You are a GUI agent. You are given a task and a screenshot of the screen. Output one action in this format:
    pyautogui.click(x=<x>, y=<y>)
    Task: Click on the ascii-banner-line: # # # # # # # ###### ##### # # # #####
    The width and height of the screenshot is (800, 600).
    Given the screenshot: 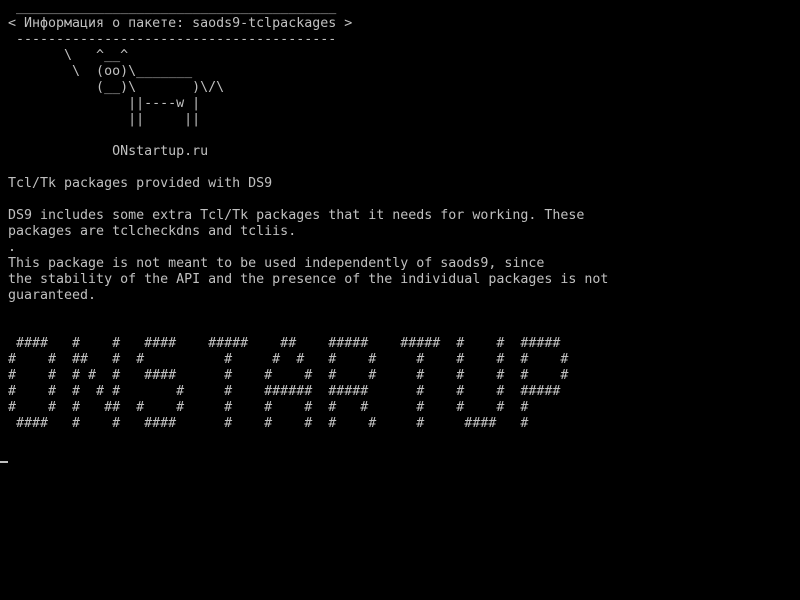 What is the action you would take?
    pyautogui.click(x=284, y=391)
    